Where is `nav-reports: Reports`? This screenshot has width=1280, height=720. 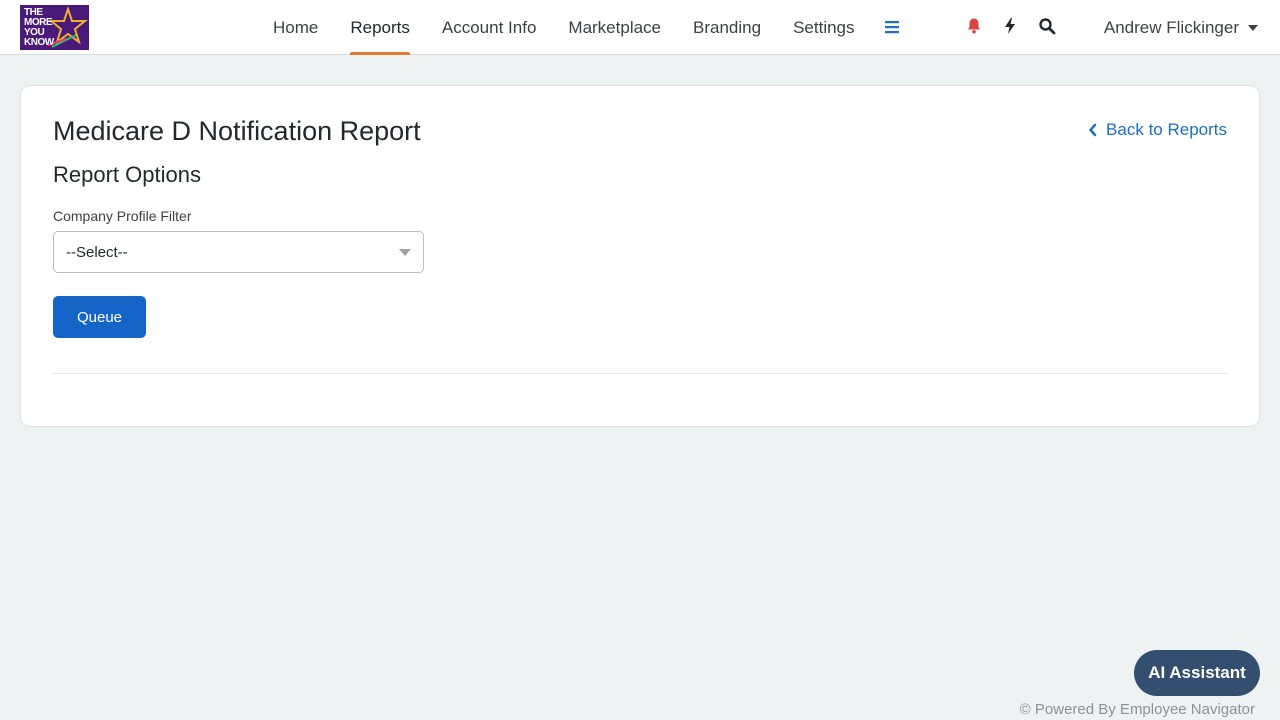 nav-reports: Reports is located at coordinates (380, 27).